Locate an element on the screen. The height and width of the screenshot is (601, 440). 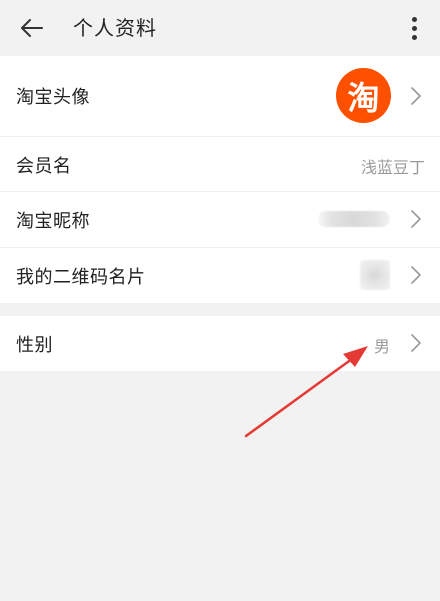
more-options-button is located at coordinates (414, 28).